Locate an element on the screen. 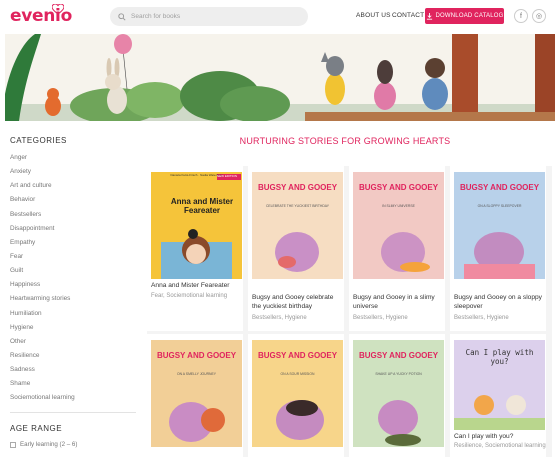 The height and width of the screenshot is (457, 560). category-item-sociemotional-learning: Sociemotional learning is located at coordinates (75, 398).